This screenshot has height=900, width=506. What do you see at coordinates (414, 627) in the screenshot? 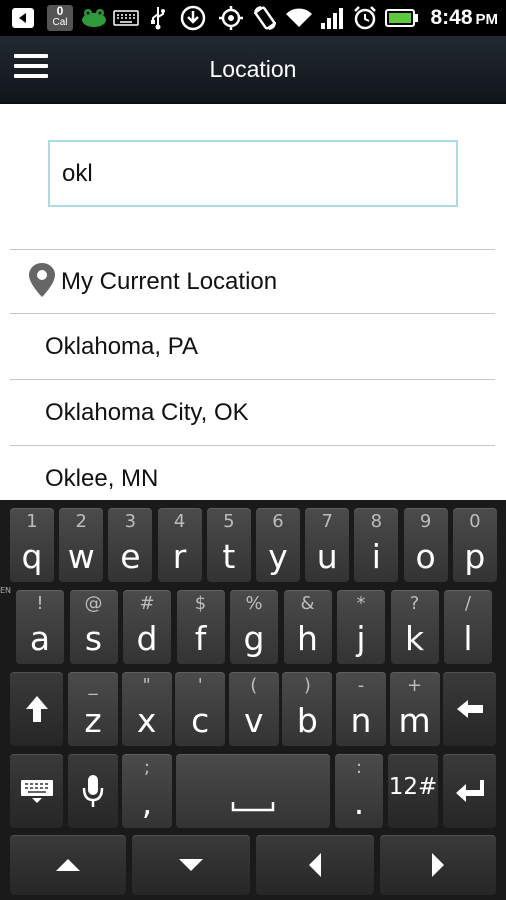
I see `key-k: ? k` at bounding box center [414, 627].